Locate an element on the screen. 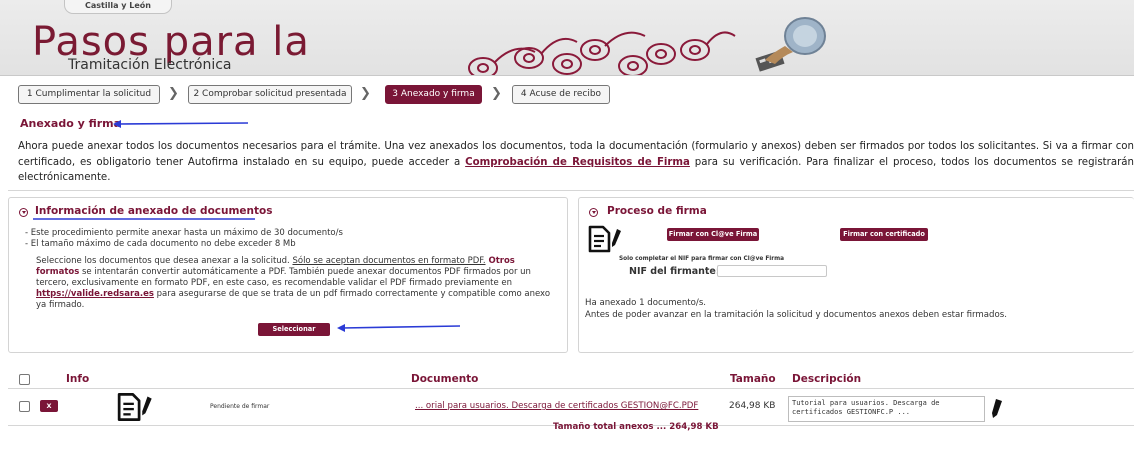 The image size is (1134, 459). region-tab: Castilla y León is located at coordinates (118, 7).